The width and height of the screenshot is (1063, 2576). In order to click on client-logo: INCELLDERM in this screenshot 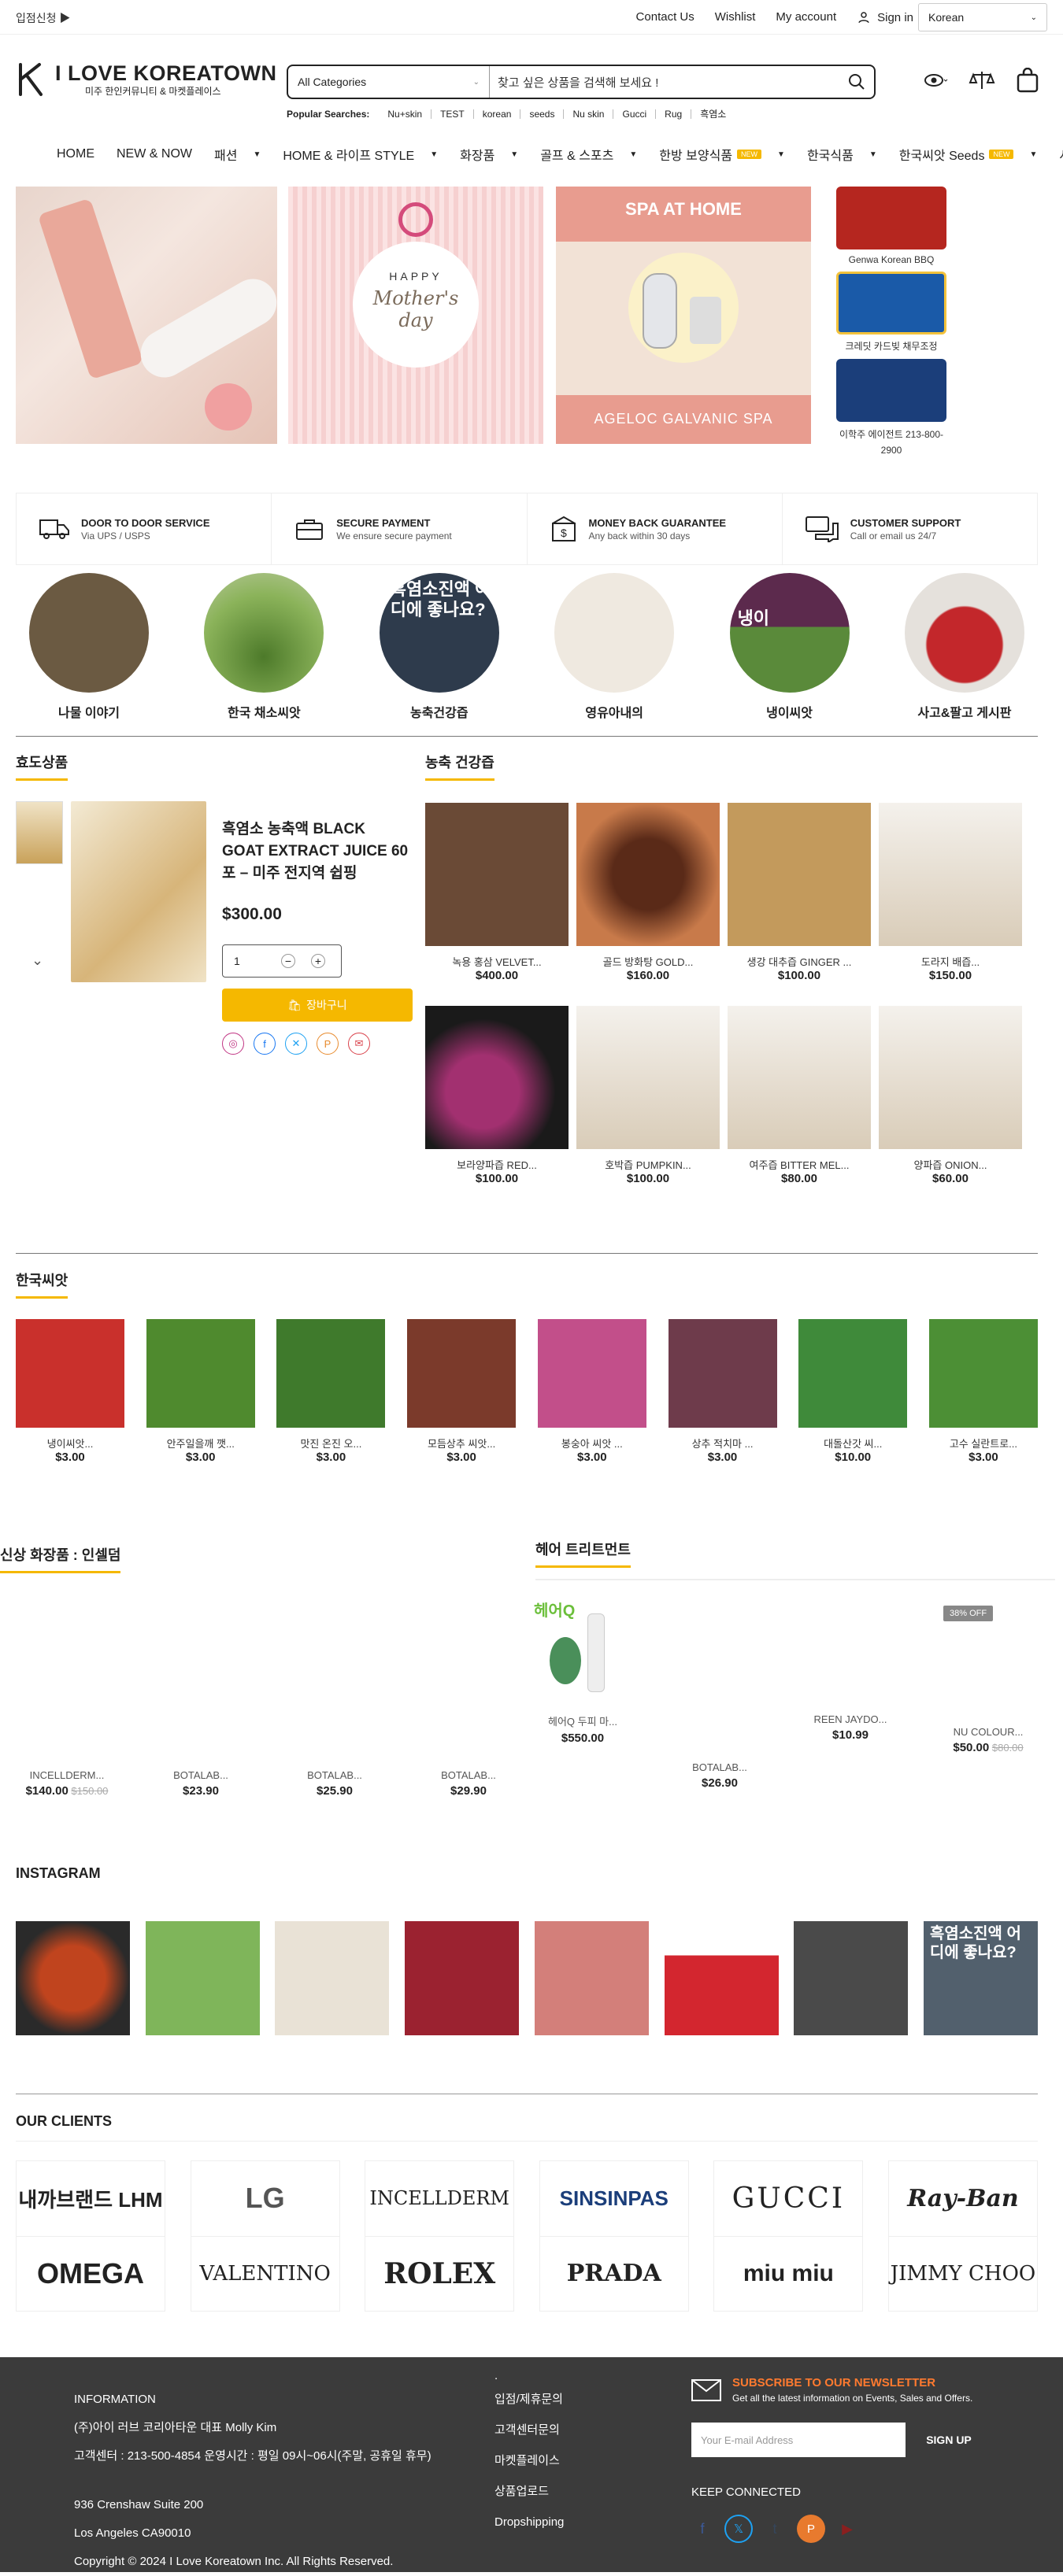, I will do `click(439, 2199)`.